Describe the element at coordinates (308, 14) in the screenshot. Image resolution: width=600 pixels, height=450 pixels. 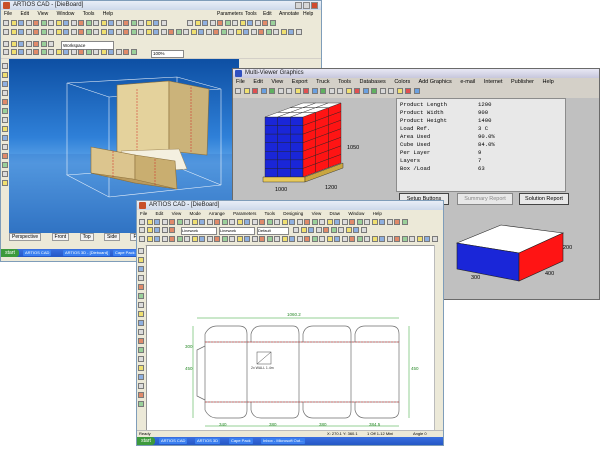
I see `menu-right-help: Help` at that location.